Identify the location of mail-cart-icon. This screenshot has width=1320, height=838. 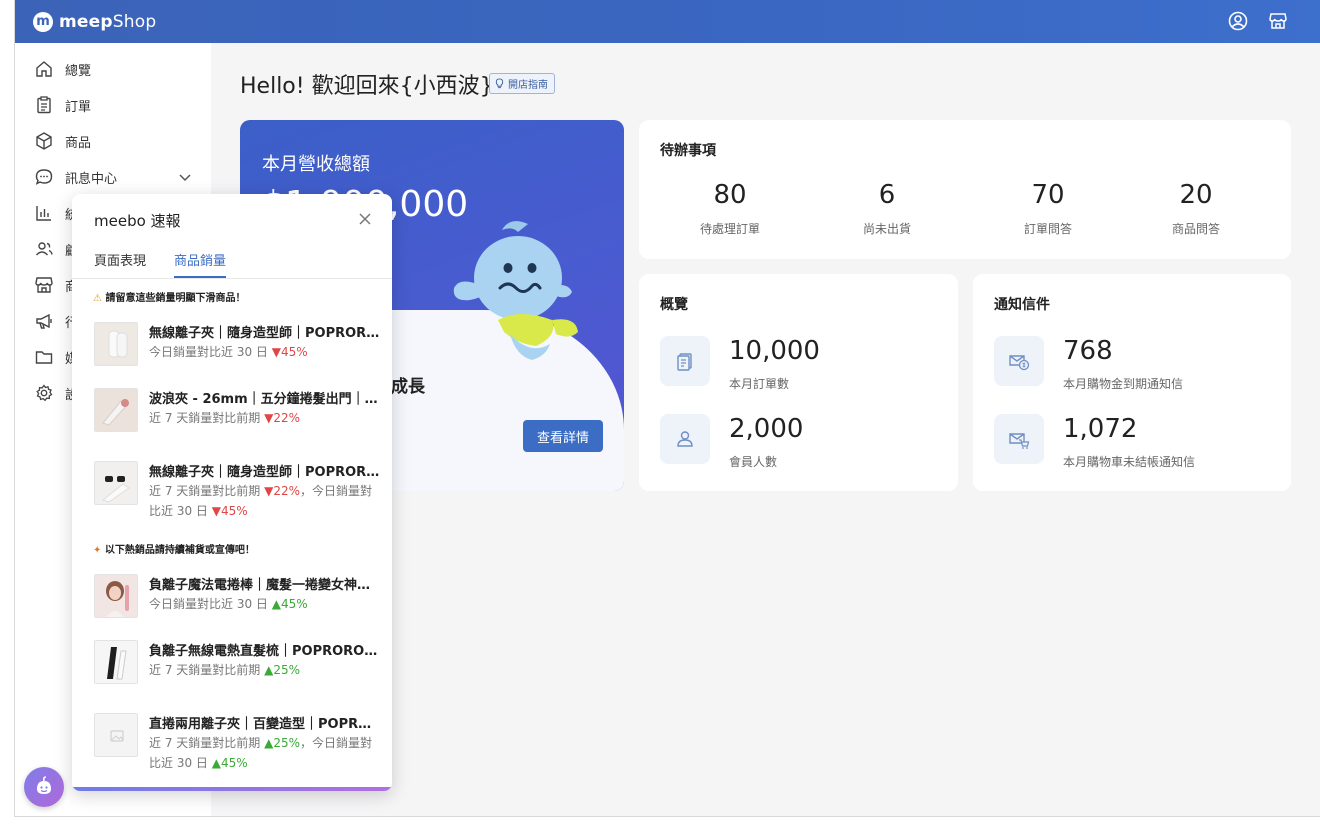
(1019, 439).